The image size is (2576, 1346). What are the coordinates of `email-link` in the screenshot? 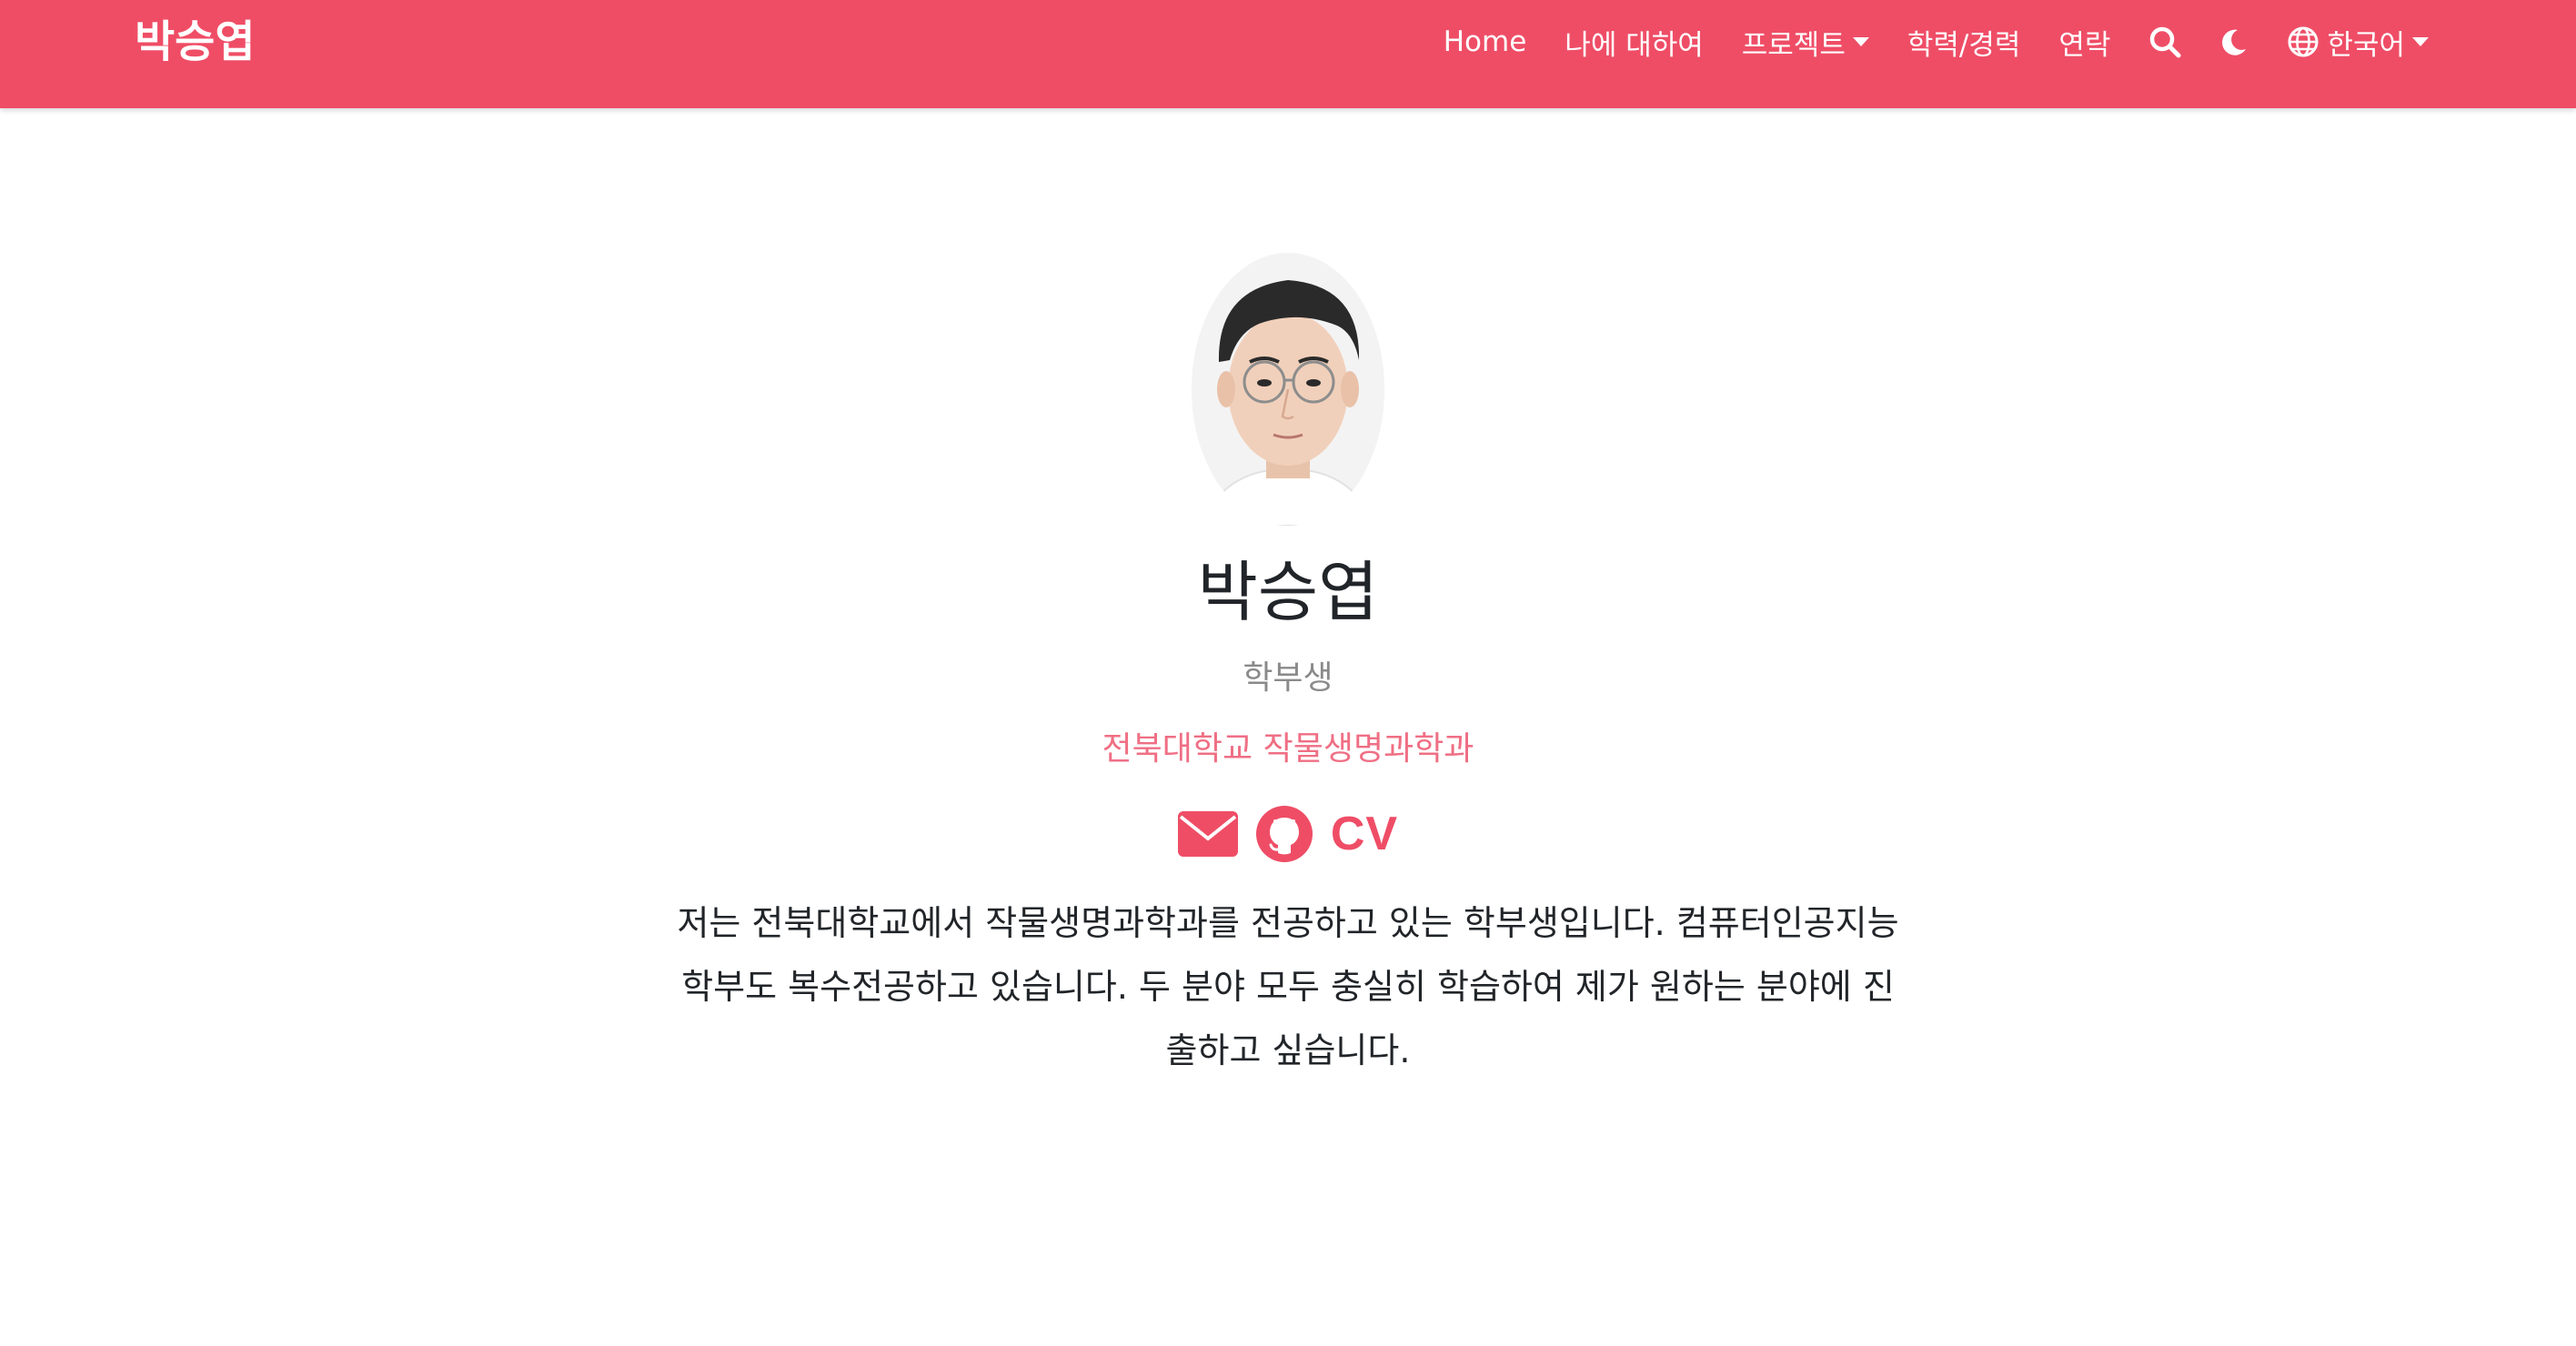 It's located at (1207, 835).